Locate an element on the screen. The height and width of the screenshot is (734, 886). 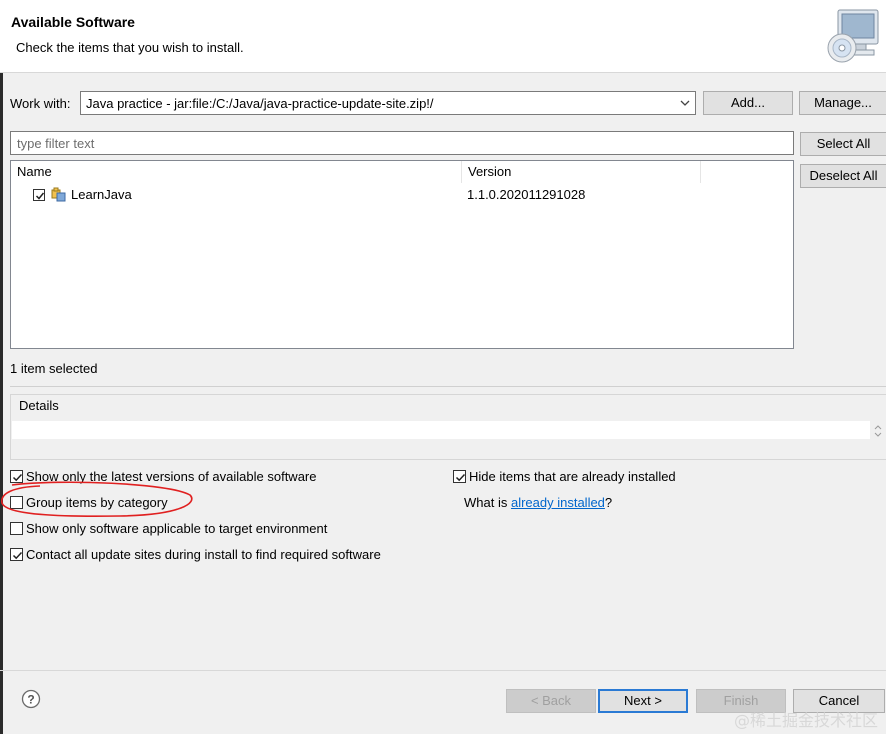
select-all-button: Select All is located at coordinates (843, 144).